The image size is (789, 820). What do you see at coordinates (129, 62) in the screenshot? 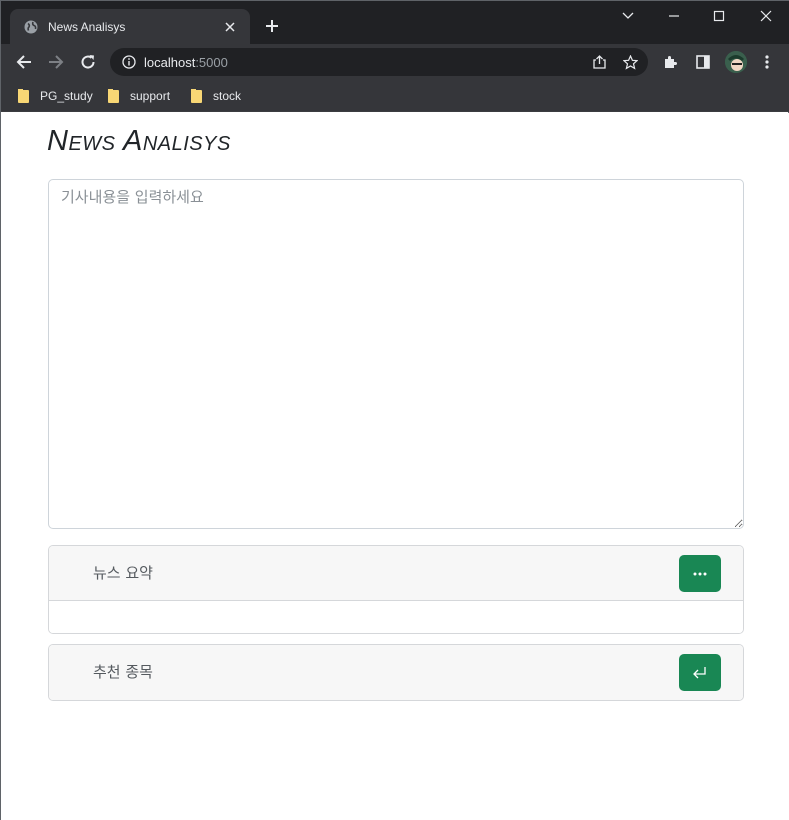
I see `site-info-icon` at bounding box center [129, 62].